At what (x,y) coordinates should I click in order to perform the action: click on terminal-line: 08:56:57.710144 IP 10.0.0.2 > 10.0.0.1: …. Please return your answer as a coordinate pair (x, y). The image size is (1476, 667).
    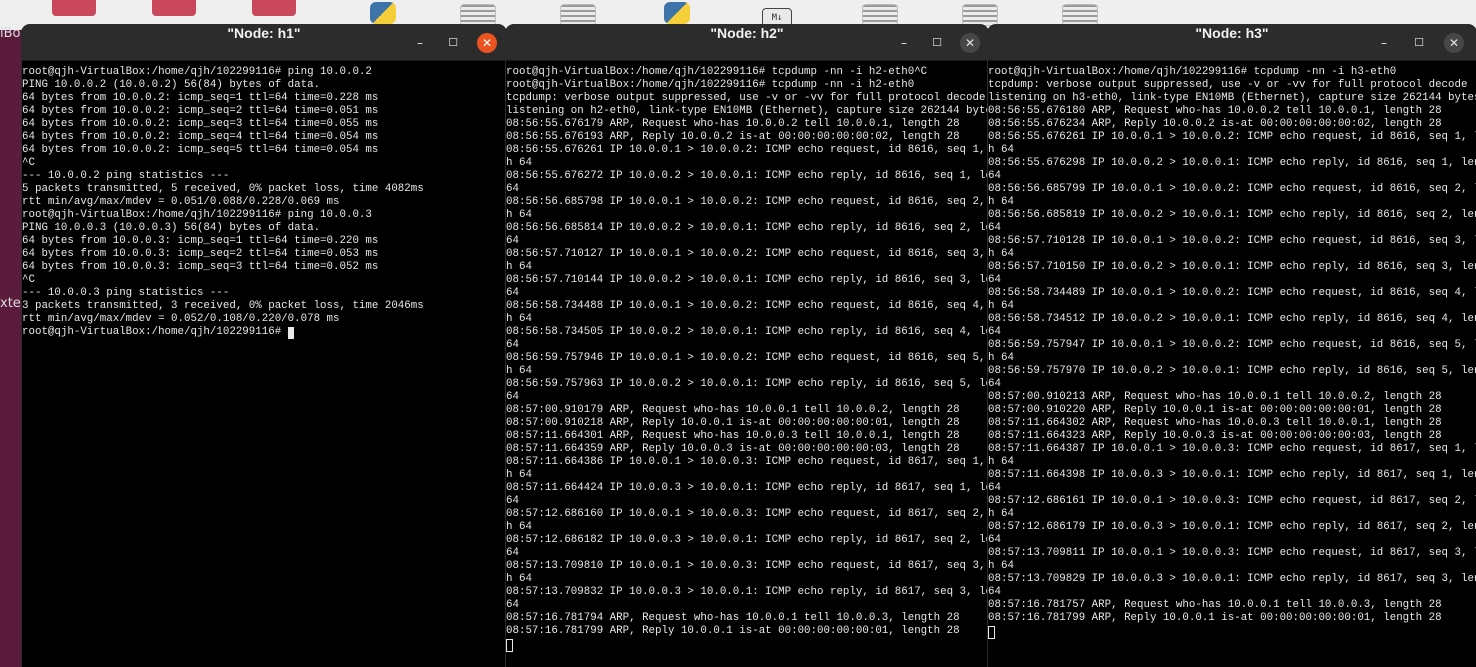
    Looking at the image, I should click on (747, 280).